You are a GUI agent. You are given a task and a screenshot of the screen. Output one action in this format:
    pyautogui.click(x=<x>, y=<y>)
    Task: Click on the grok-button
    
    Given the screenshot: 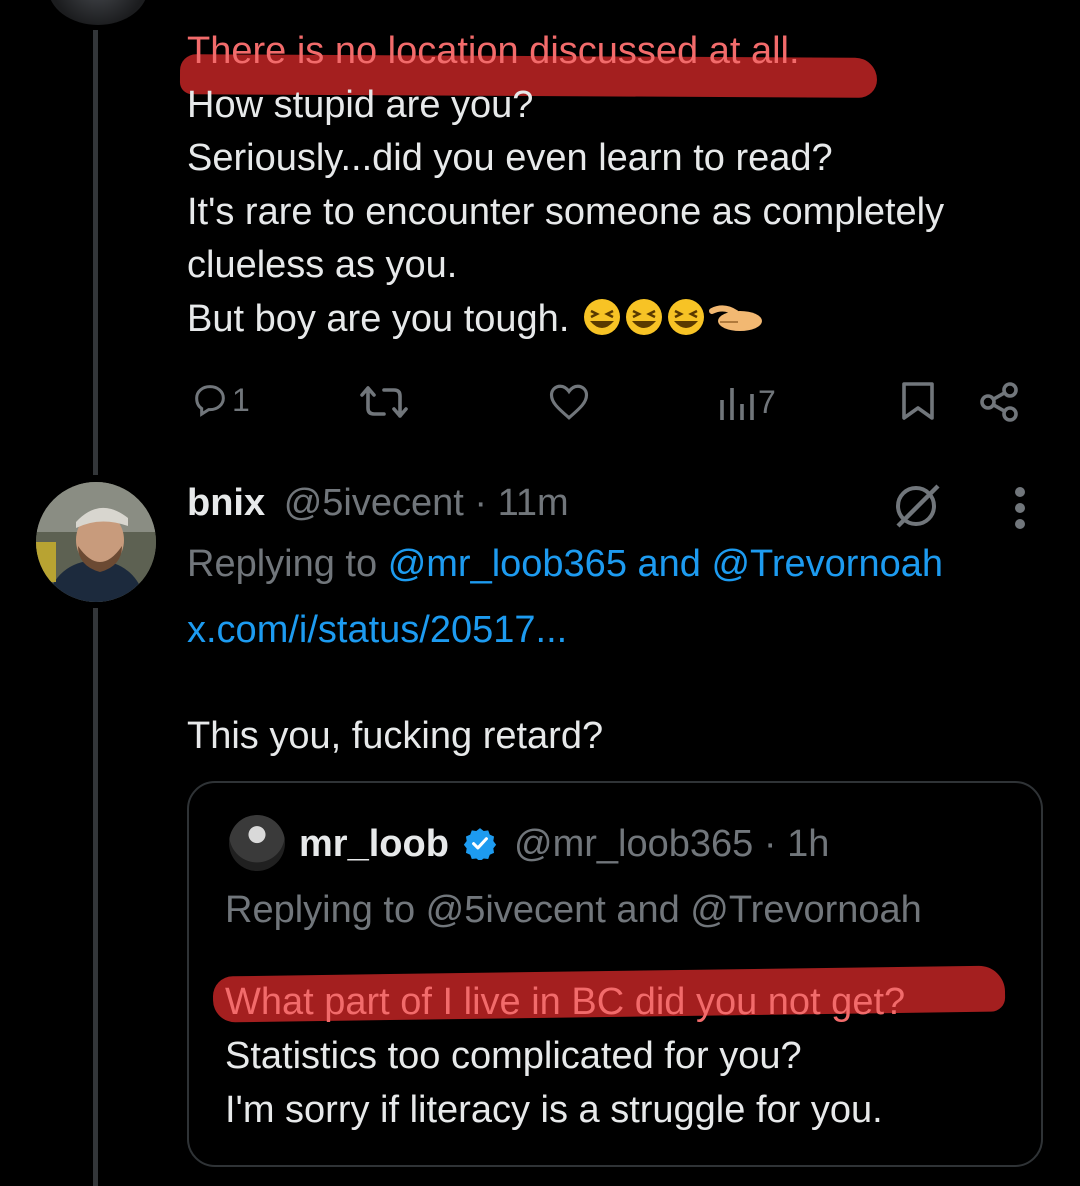 What is the action you would take?
    pyautogui.click(x=918, y=508)
    